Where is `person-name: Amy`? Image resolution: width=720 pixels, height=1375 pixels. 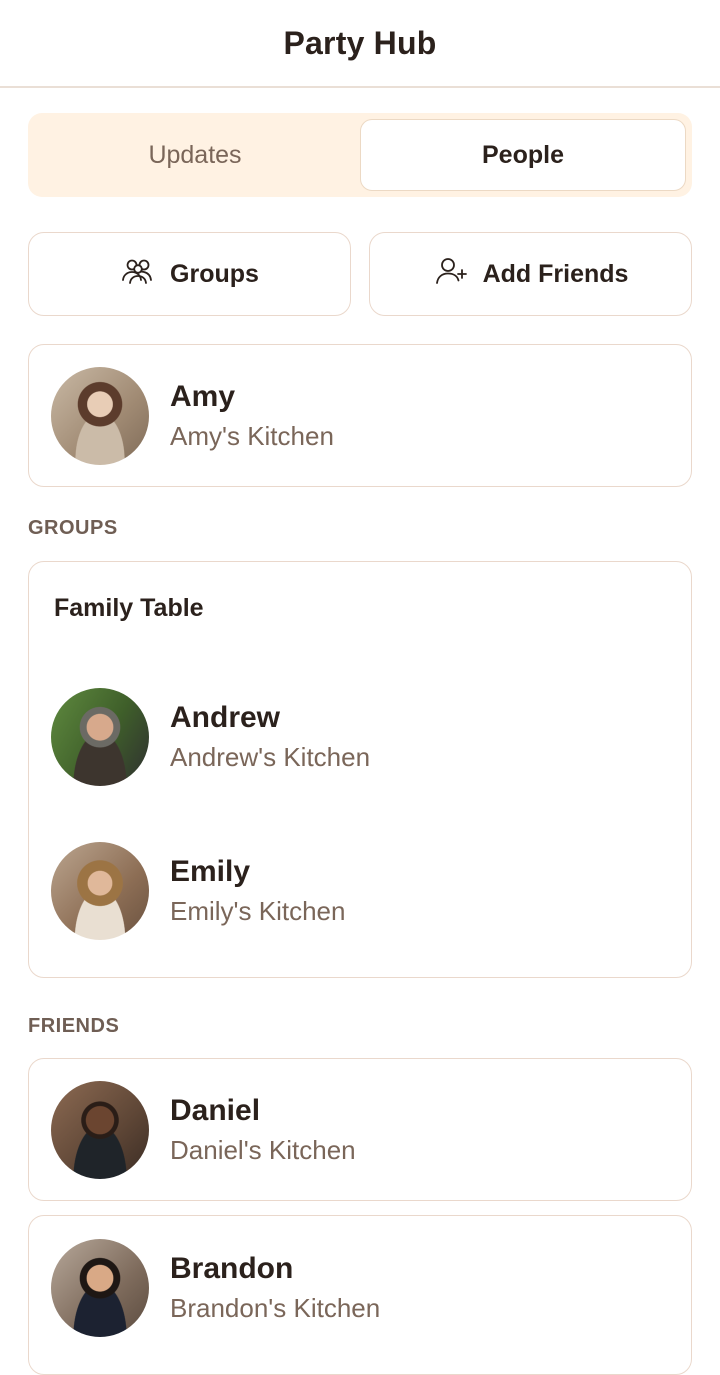
person-name: Amy is located at coordinates (203, 396).